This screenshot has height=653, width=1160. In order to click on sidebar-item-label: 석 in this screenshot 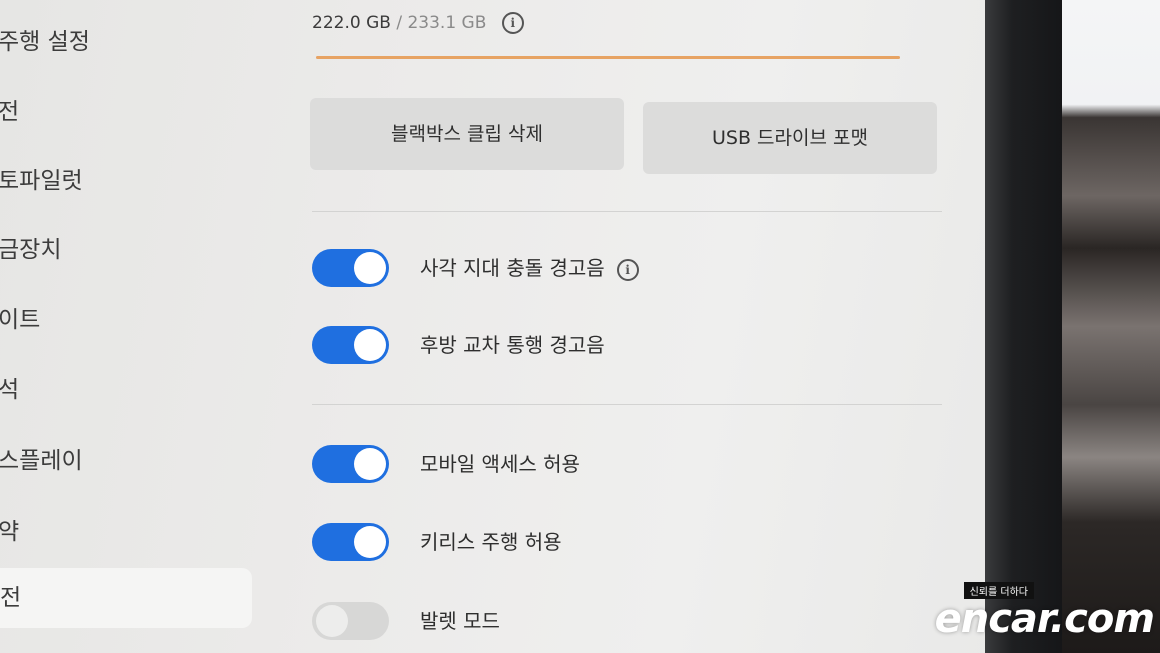, I will do `click(10, 390)`.